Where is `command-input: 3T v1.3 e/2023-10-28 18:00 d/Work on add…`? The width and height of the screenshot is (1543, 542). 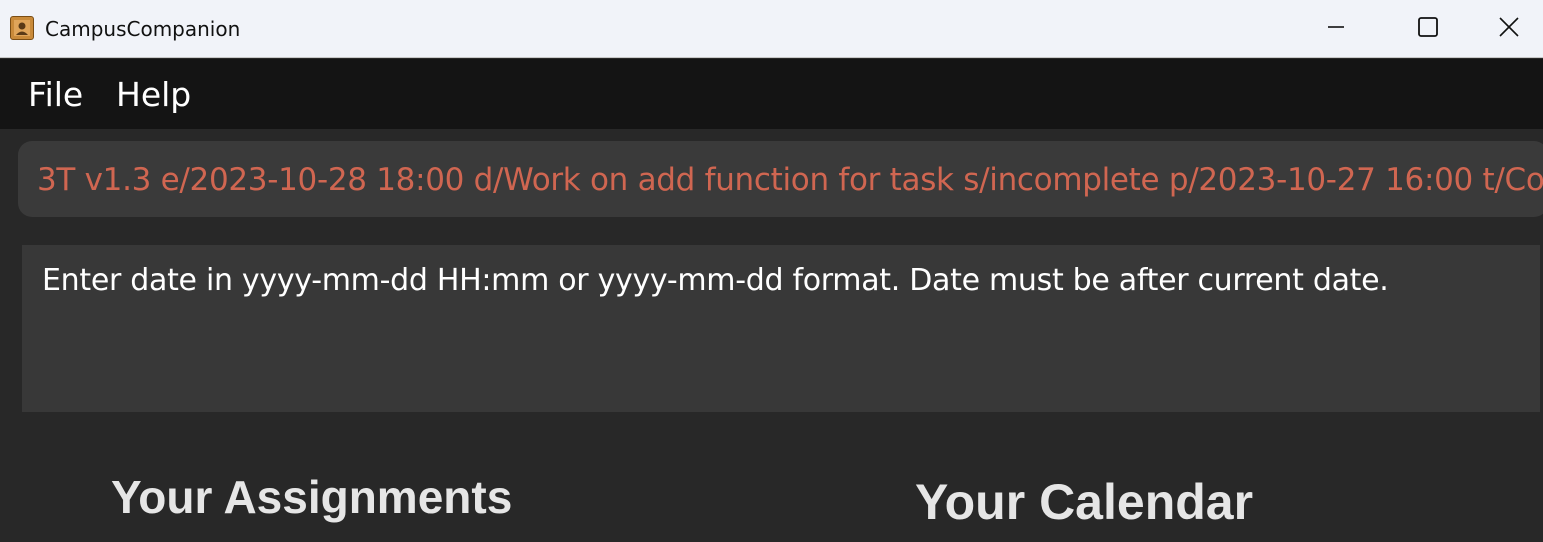 command-input: 3T v1.3 e/2023-10-28 18:00 d/Work on add… is located at coordinates (780, 179).